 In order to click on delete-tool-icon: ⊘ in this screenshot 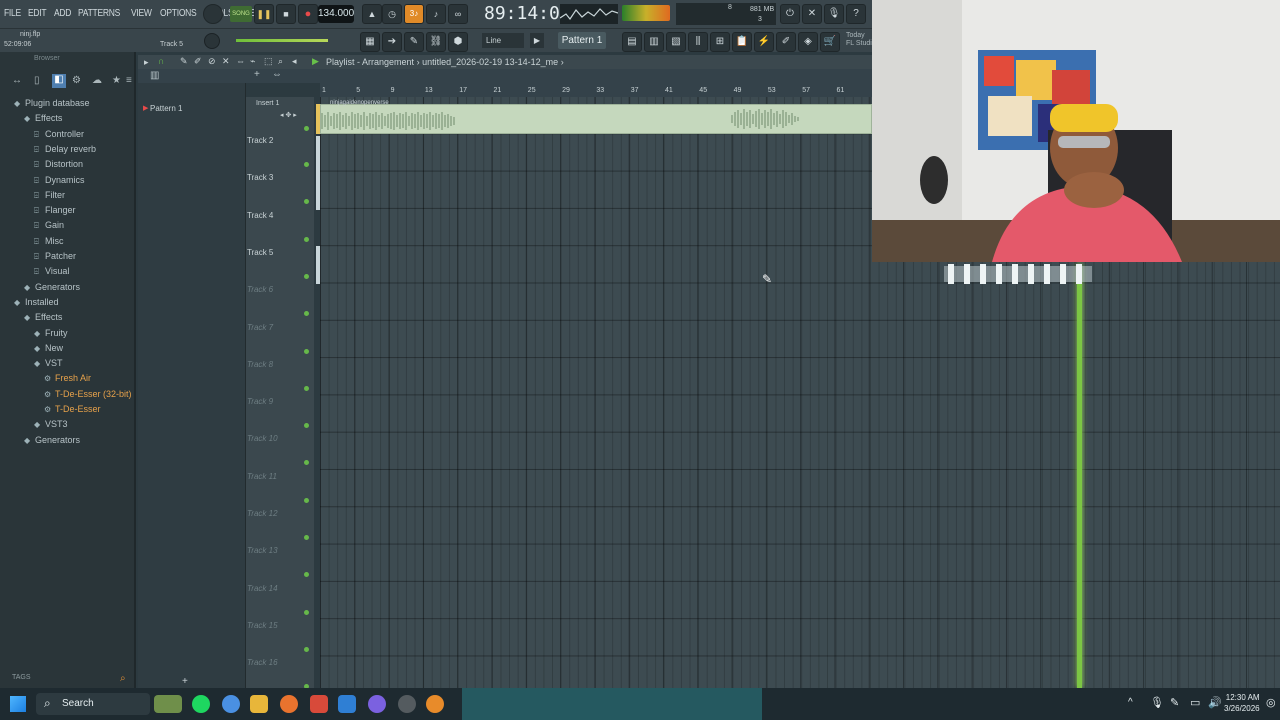, I will do `click(212, 61)`.